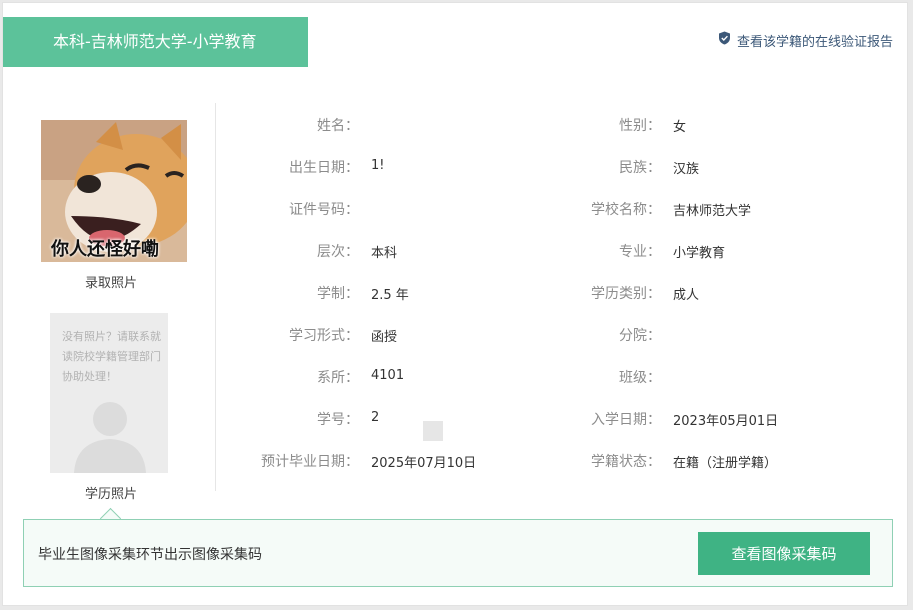 This screenshot has height=610, width=913. Describe the element at coordinates (324, 168) in the screenshot. I see `birthdate-label: 出生日期：` at that location.